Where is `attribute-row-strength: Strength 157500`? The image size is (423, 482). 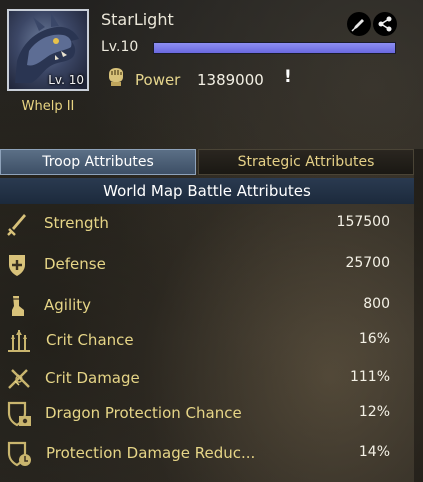
attribute-row-strength: Strength 157500 is located at coordinates (207, 224).